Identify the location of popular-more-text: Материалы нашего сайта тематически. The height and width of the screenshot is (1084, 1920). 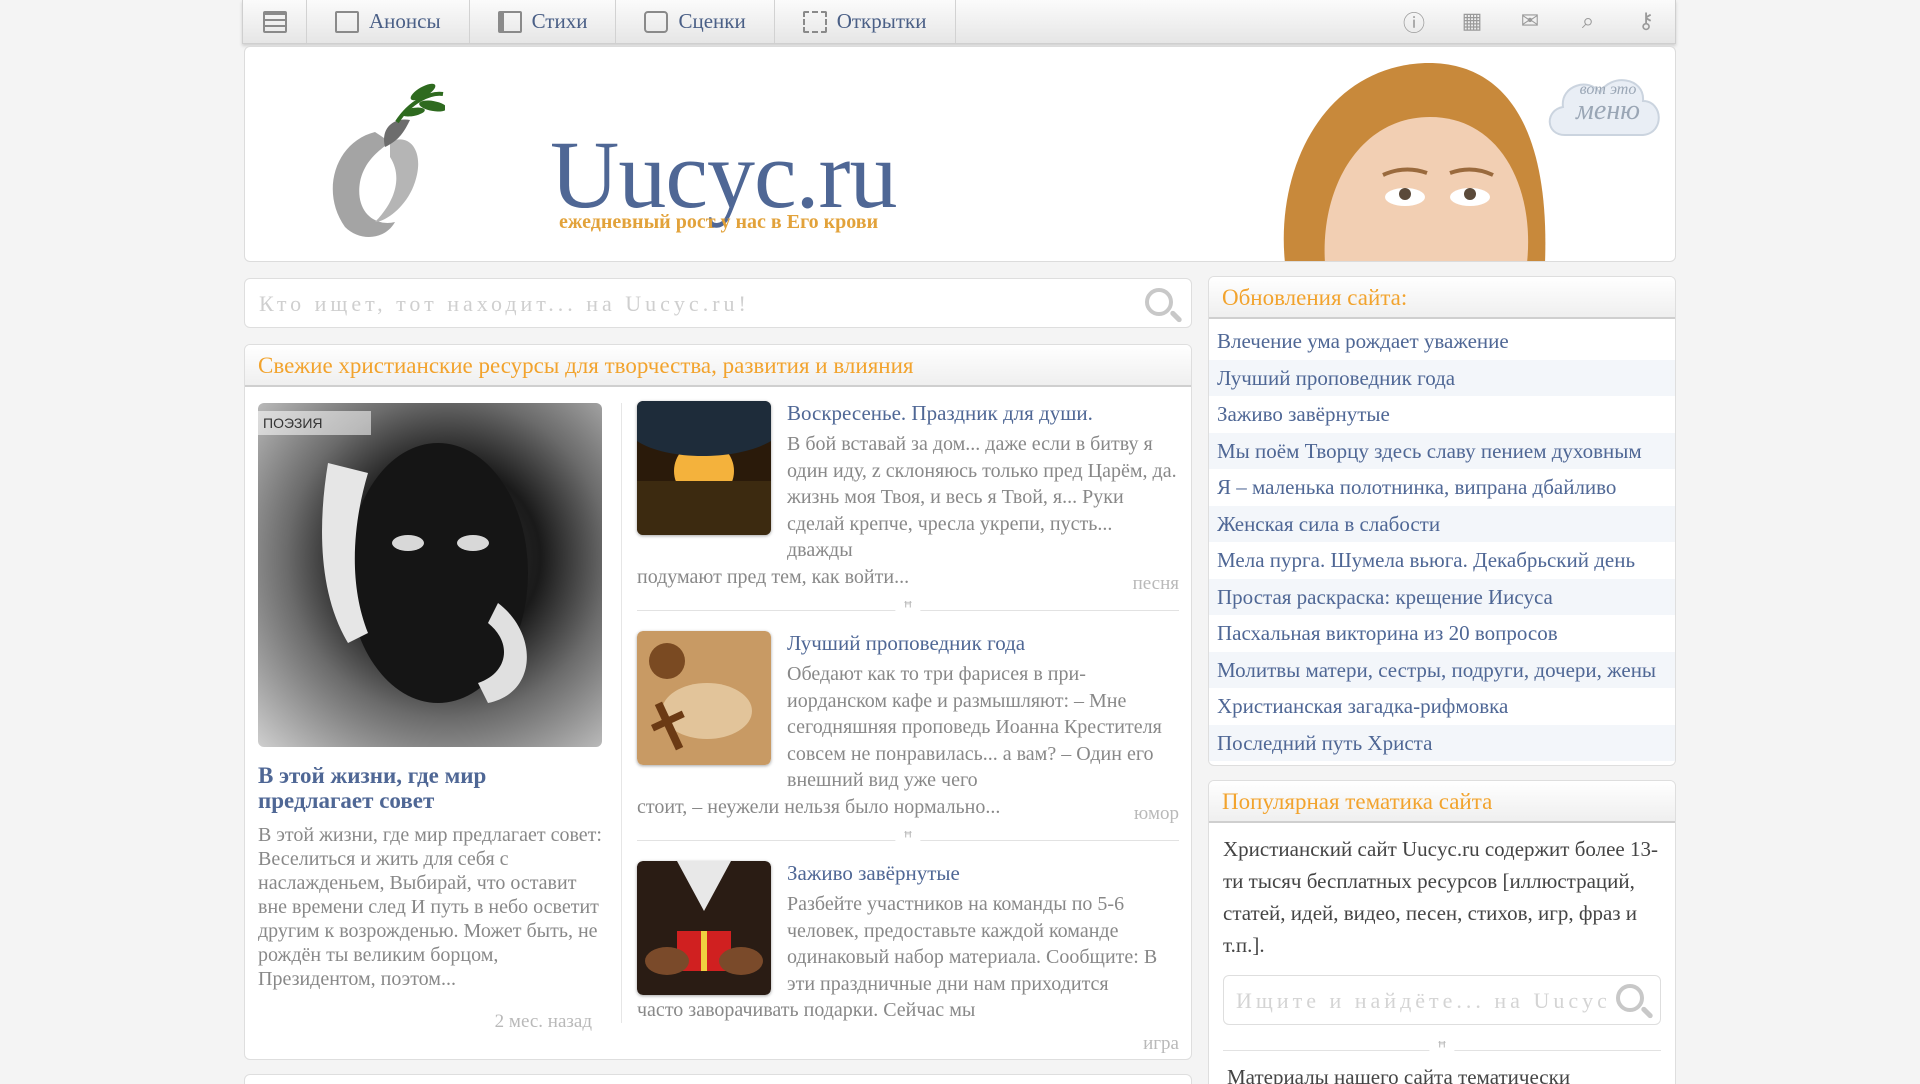
(1399, 1074).